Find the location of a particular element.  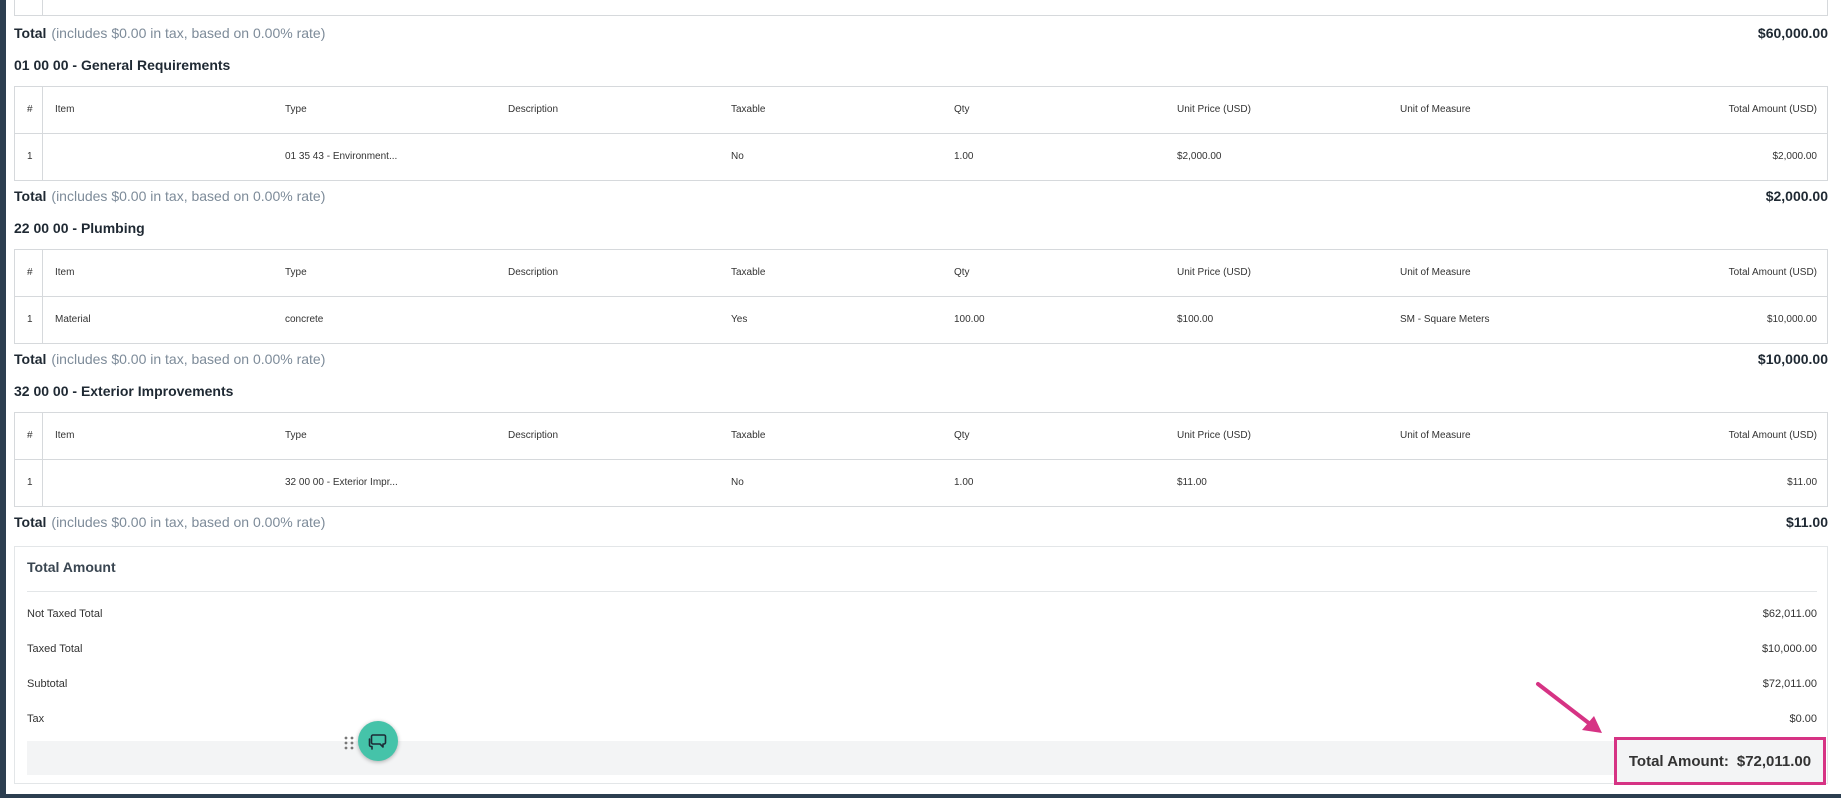

chat-bubbles-icon is located at coordinates (377, 742).